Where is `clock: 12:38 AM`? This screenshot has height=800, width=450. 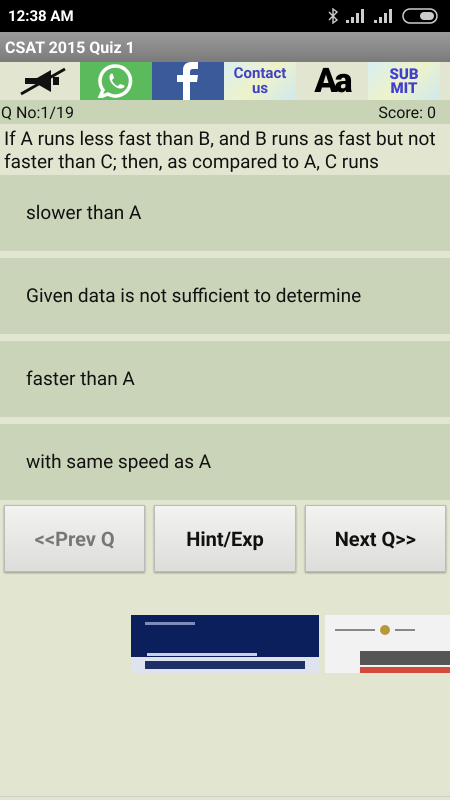 clock: 12:38 AM is located at coordinates (41, 16).